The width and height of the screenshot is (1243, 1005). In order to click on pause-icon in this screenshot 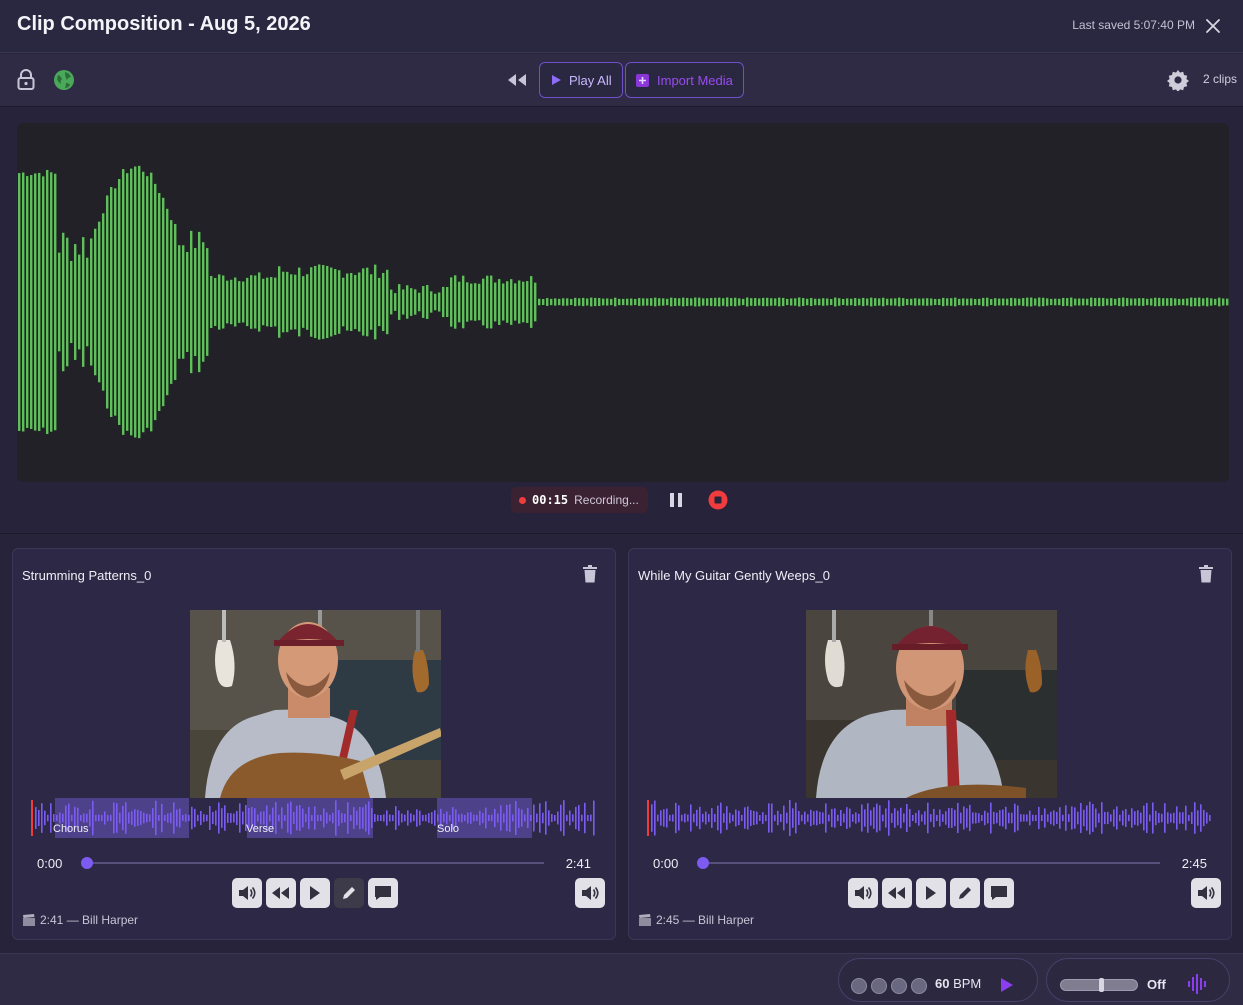, I will do `click(676, 500)`.